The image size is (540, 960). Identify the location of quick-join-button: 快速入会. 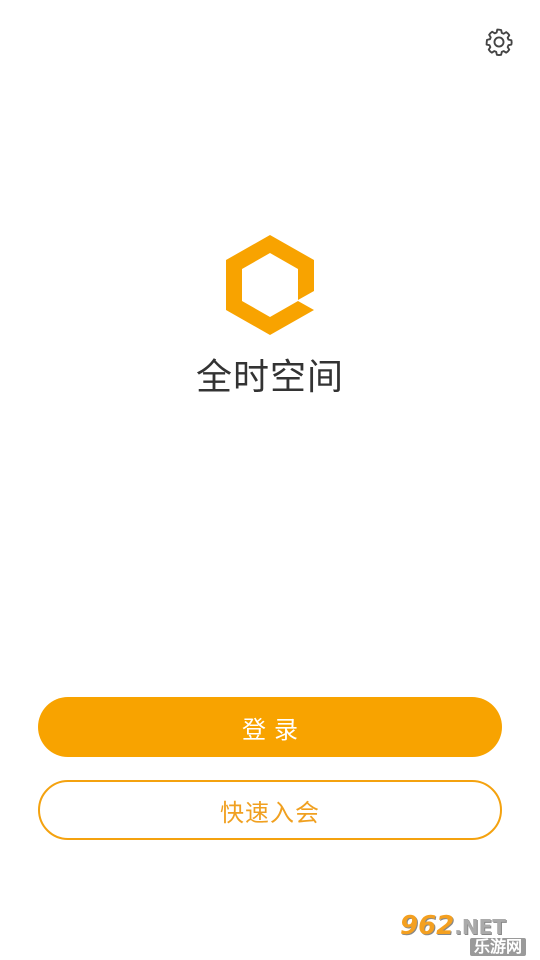
(270, 810).